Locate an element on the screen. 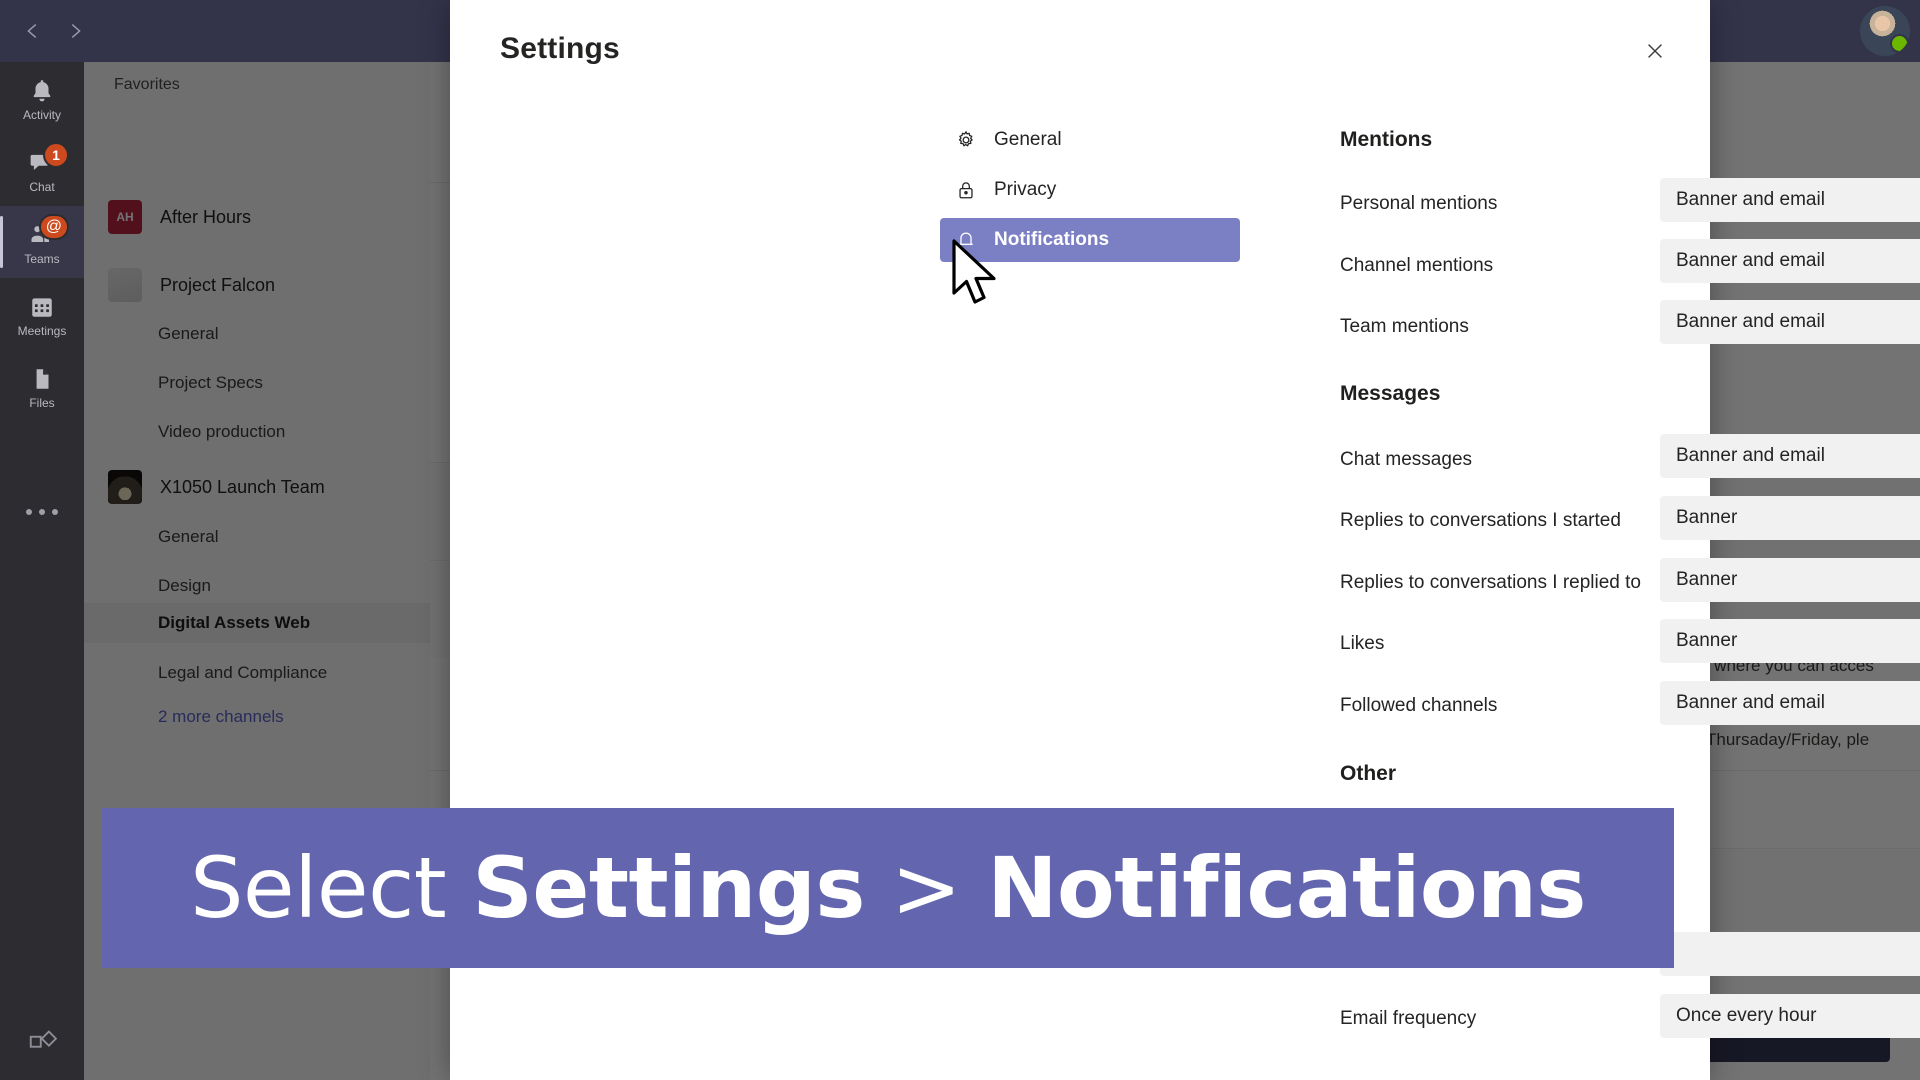  sidebar-item-files: Files is located at coordinates (42, 386).